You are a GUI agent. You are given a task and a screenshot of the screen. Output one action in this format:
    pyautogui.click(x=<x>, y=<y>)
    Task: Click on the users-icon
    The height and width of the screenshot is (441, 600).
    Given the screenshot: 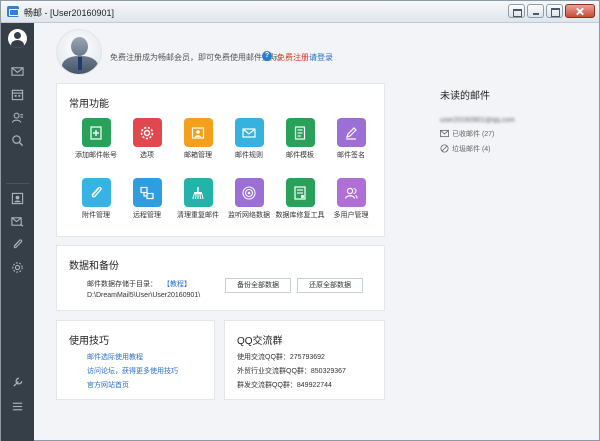 What is the action you would take?
    pyautogui.click(x=351, y=192)
    